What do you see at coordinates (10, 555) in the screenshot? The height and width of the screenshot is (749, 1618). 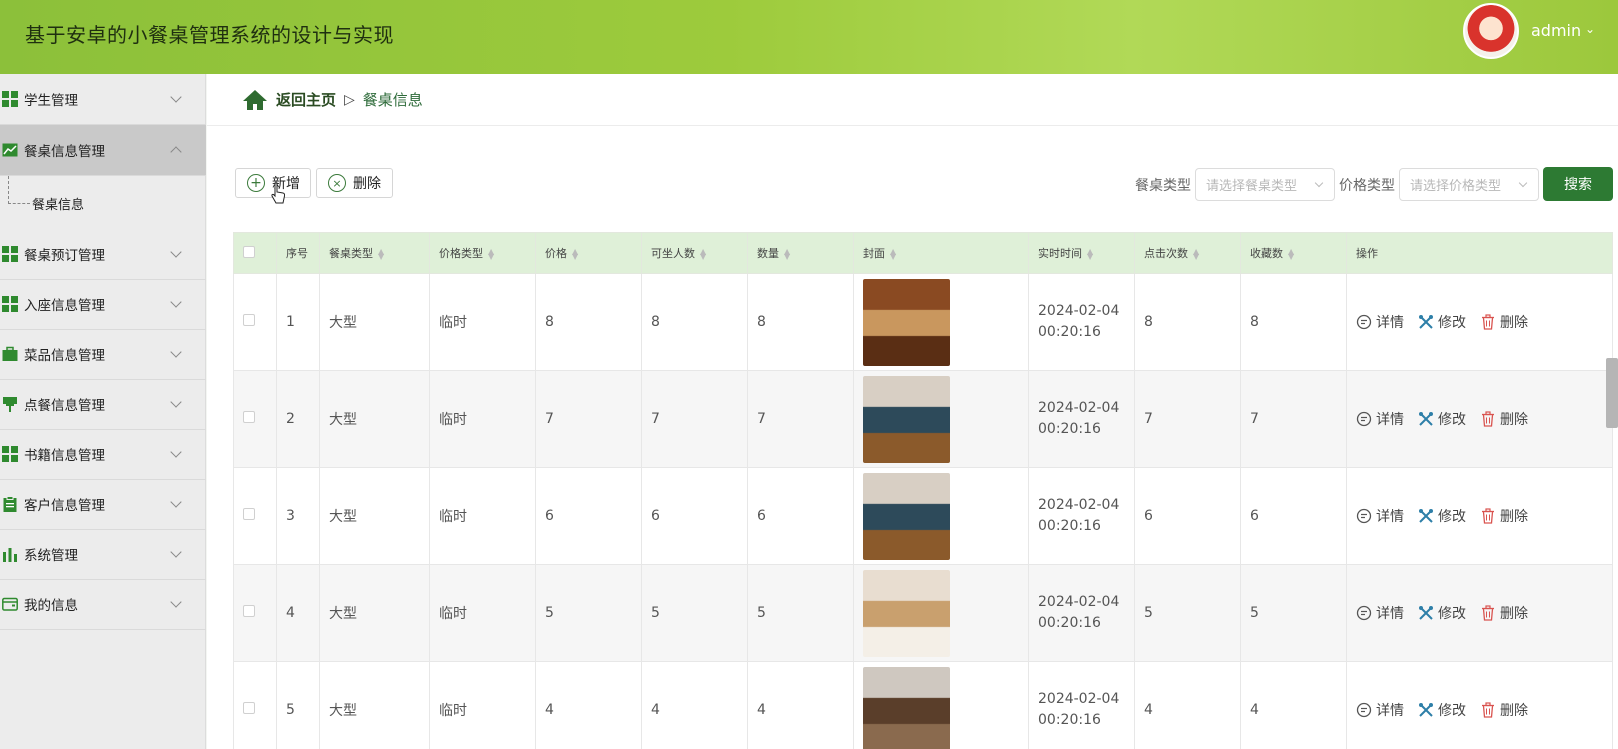 I see `bar-chart-icon` at bounding box center [10, 555].